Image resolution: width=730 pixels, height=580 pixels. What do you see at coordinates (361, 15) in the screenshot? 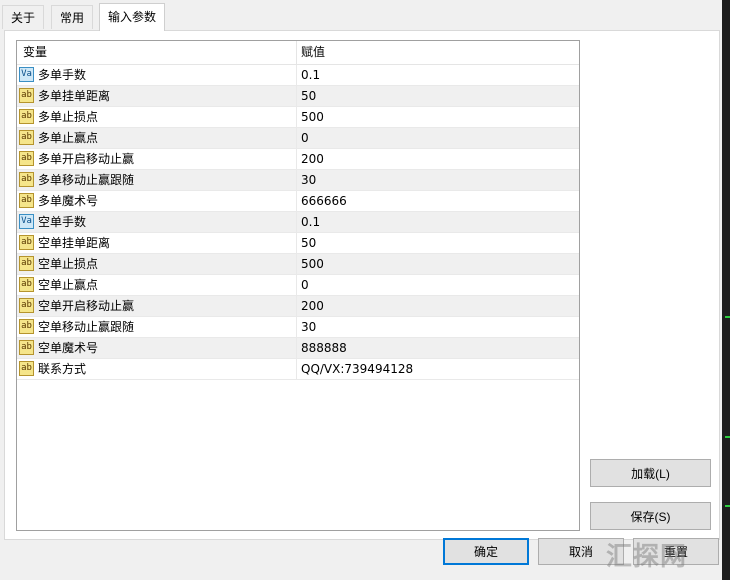
I see `tab-bar: 关于 常用 输入参数` at bounding box center [361, 15].